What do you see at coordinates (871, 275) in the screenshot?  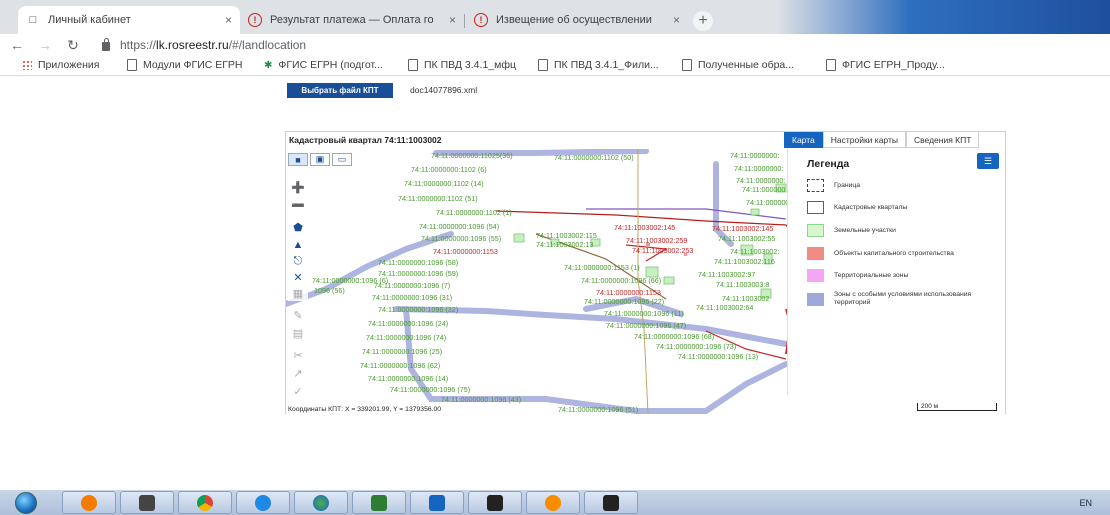 I see `legend-label: Территориальные зоны` at bounding box center [871, 275].